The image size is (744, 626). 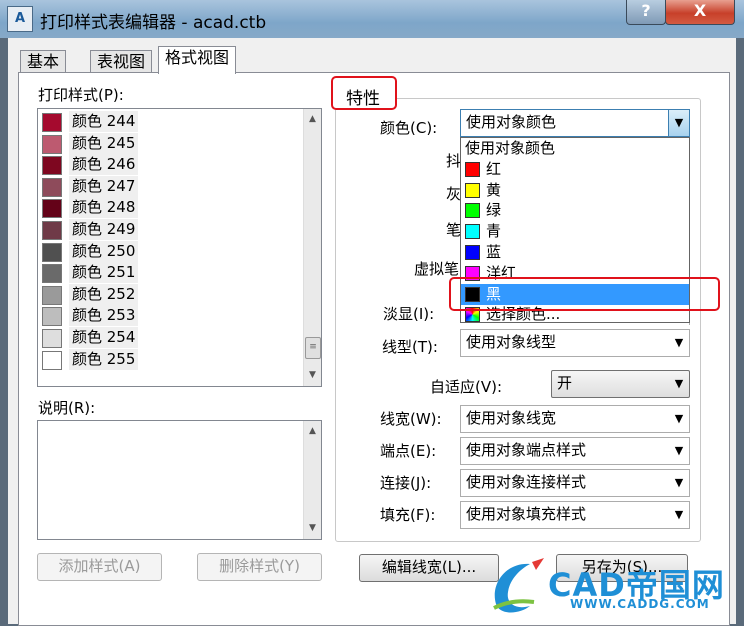 I want to click on lineweight-label: 线宽(W):, so click(x=411, y=419).